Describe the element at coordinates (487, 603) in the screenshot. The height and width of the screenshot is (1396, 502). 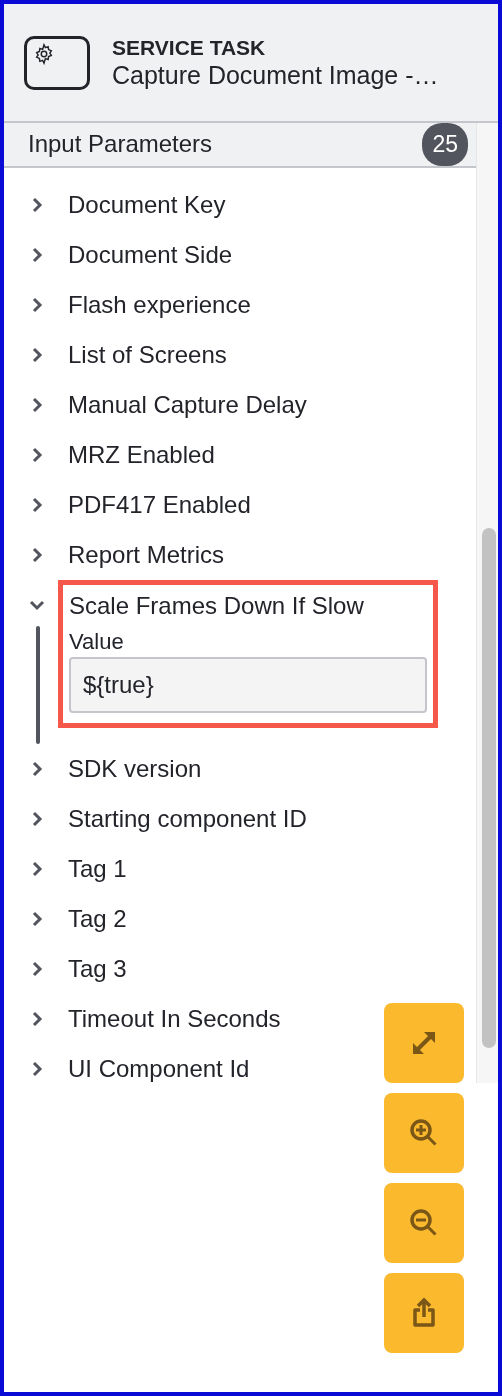
I see `scrollbar` at that location.